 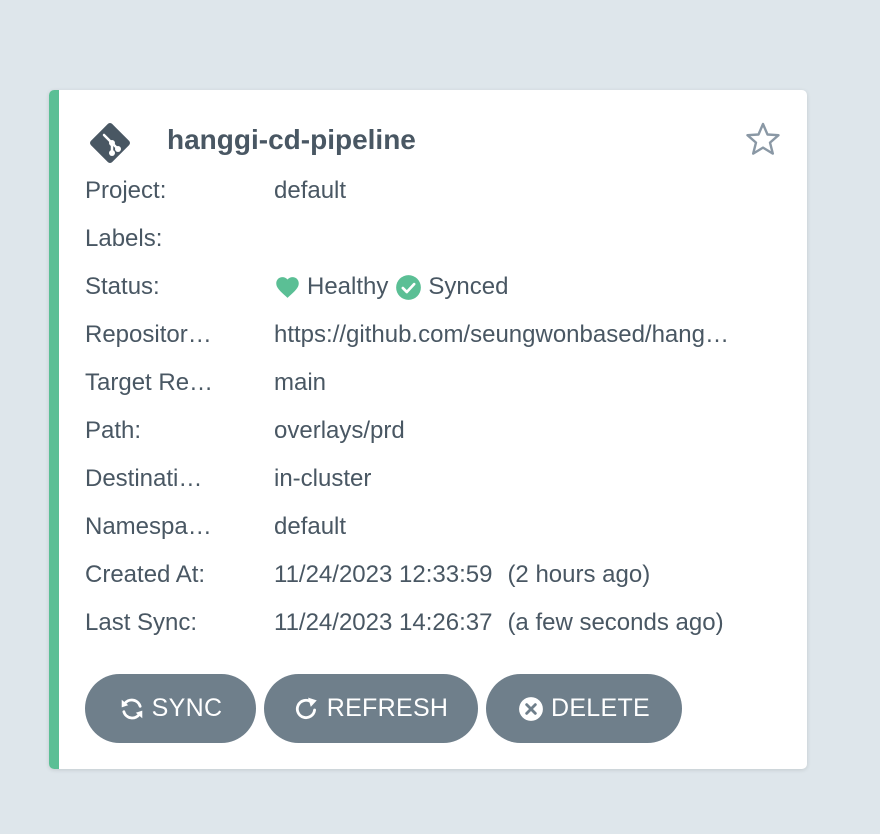 I want to click on app-name: hanggi-cd-pipeline, so click(x=291, y=140).